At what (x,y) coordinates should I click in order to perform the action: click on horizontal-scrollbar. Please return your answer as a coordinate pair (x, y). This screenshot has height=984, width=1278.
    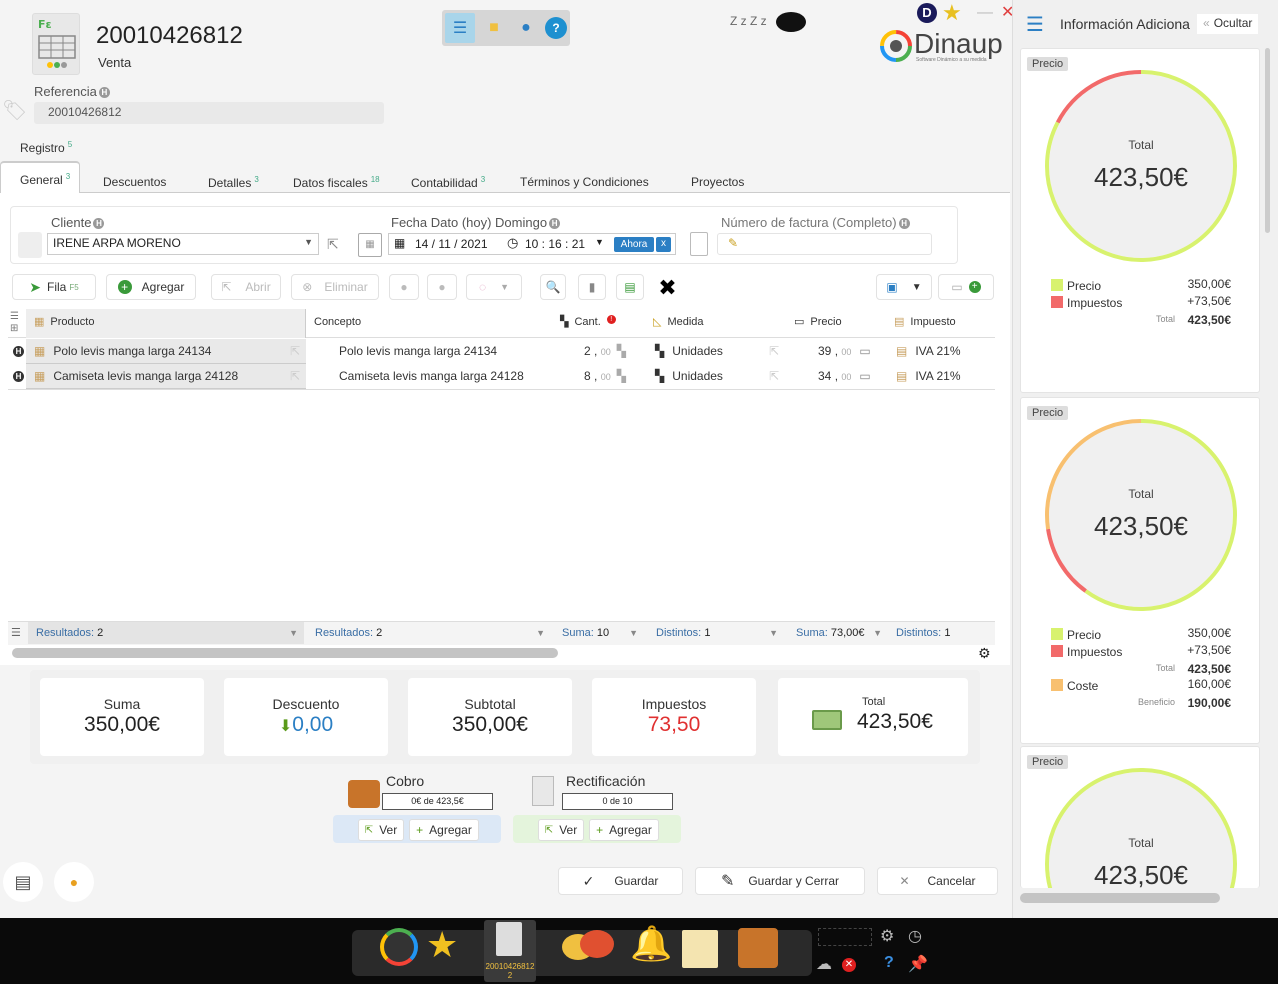
    Looking at the image, I should click on (285, 653).